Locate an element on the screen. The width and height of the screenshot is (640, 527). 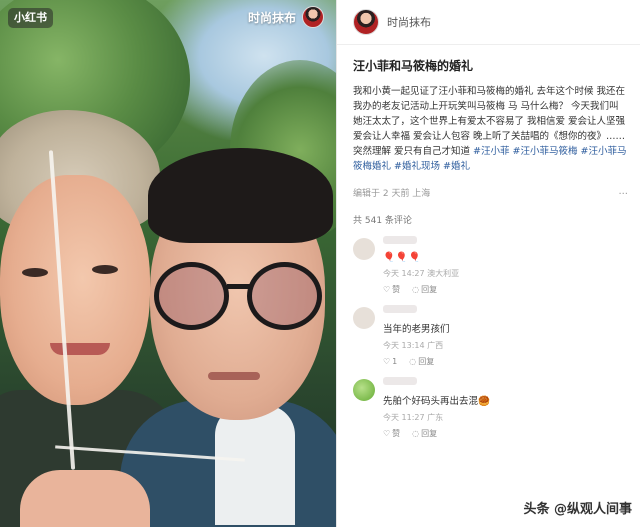
comment-text: 先舶个好码头再出去混🥮 is located at coordinates (436, 401).